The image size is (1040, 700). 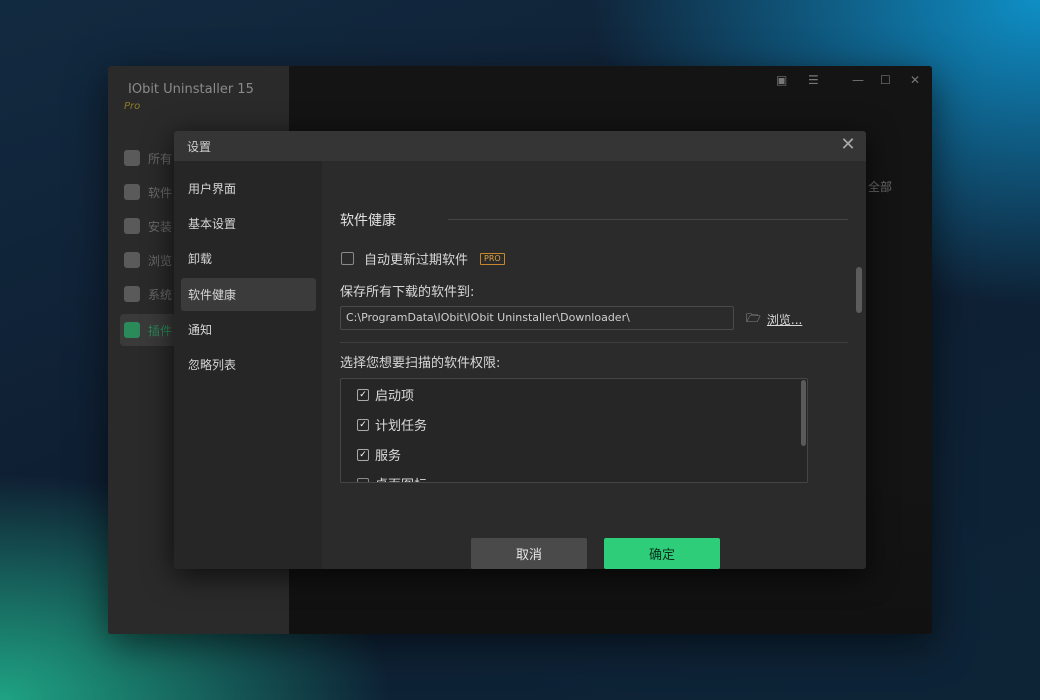 I want to click on nav-label: 插件, so click(x=160, y=330).